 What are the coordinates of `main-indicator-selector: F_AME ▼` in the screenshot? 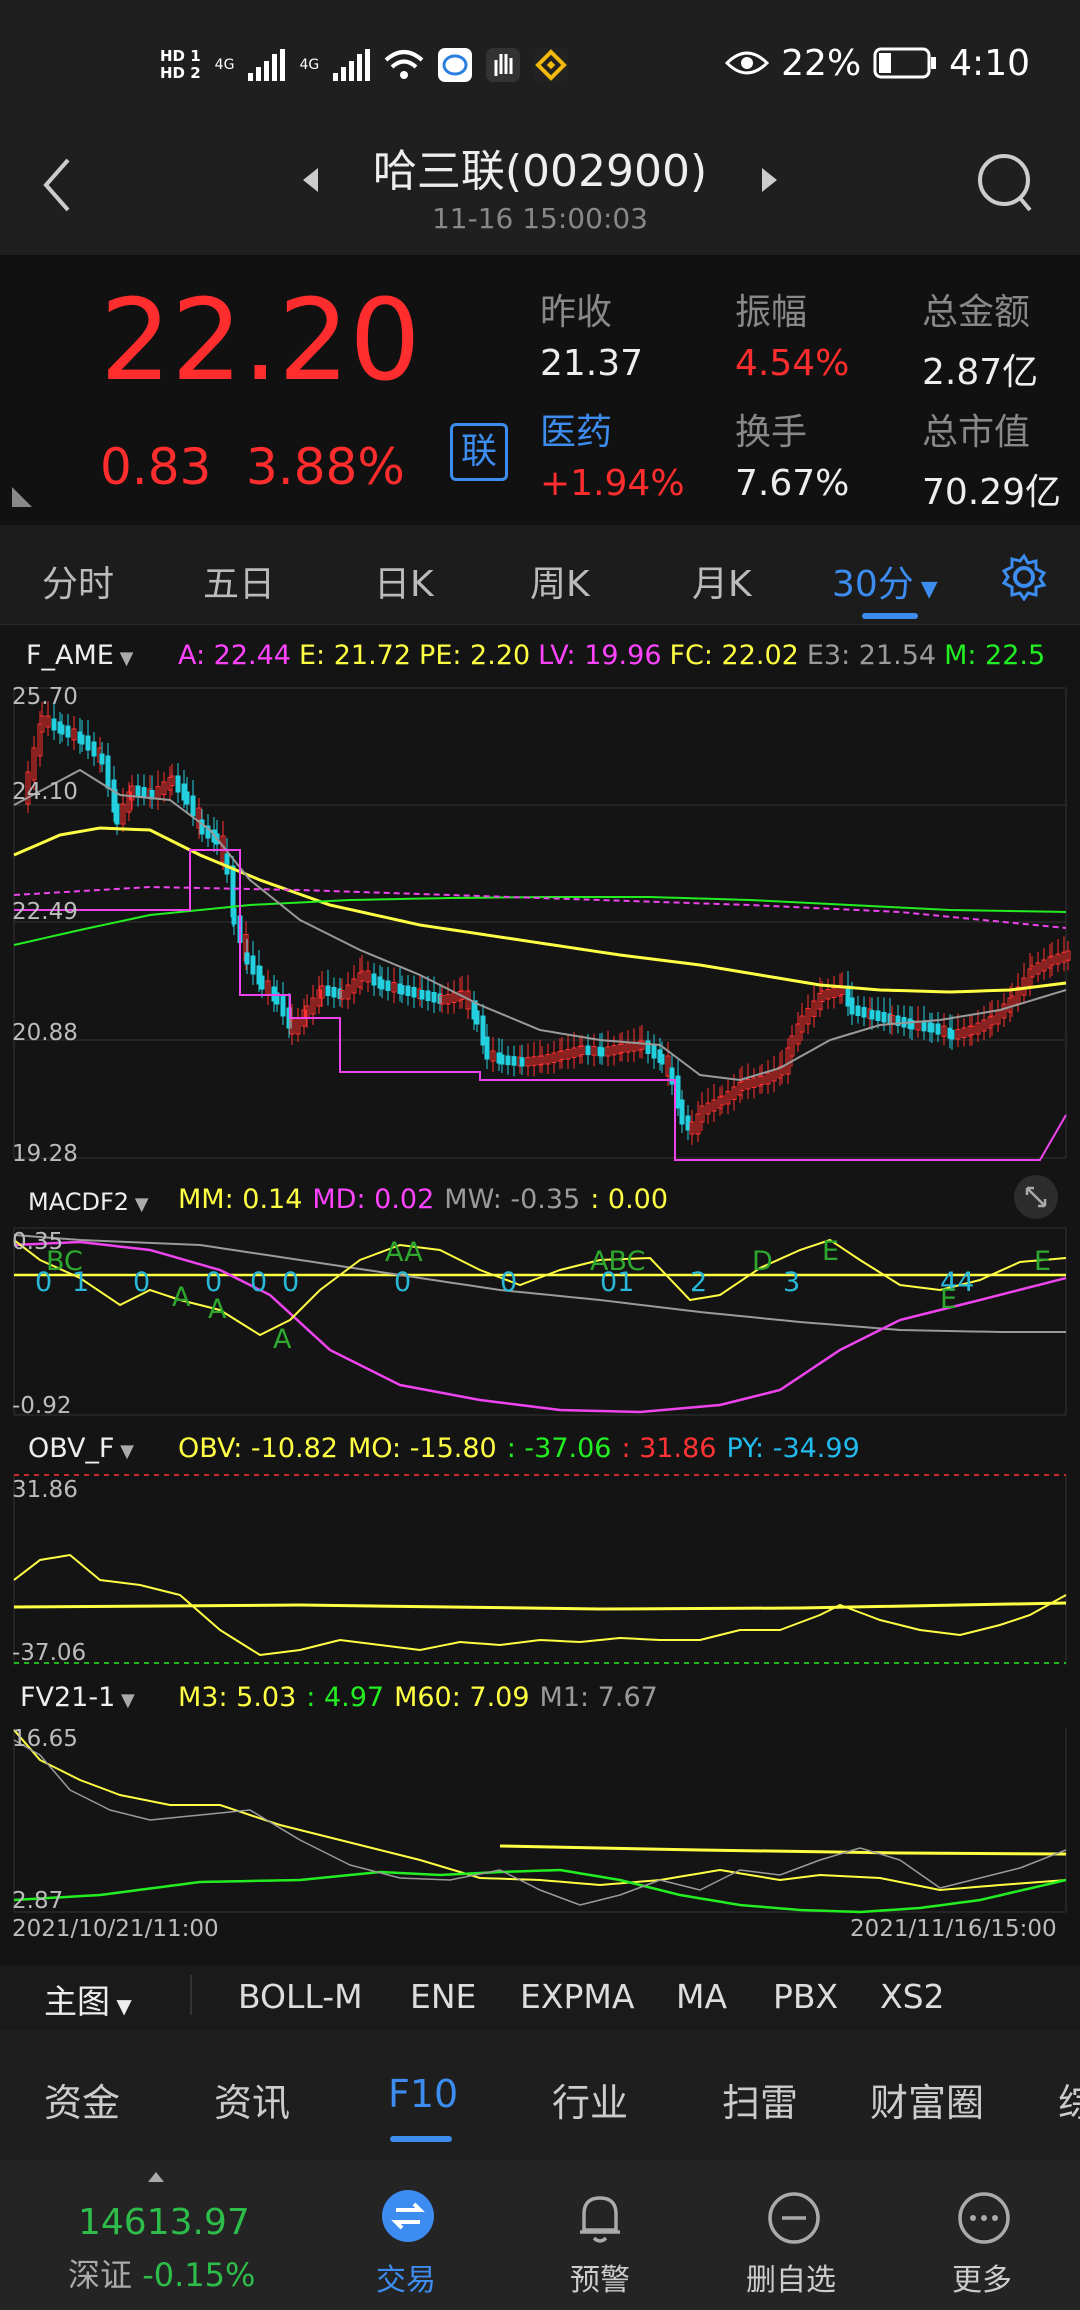 It's located at (79, 655).